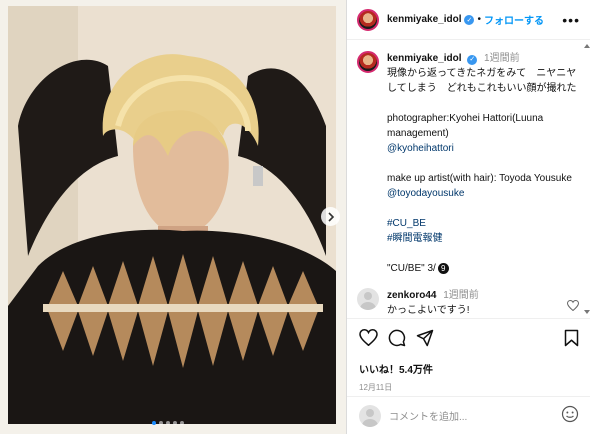 This screenshot has width=590, height=434. Describe the element at coordinates (483, 148) in the screenshot. I see `photographer-handle-link: @kyoheihattori` at that location.